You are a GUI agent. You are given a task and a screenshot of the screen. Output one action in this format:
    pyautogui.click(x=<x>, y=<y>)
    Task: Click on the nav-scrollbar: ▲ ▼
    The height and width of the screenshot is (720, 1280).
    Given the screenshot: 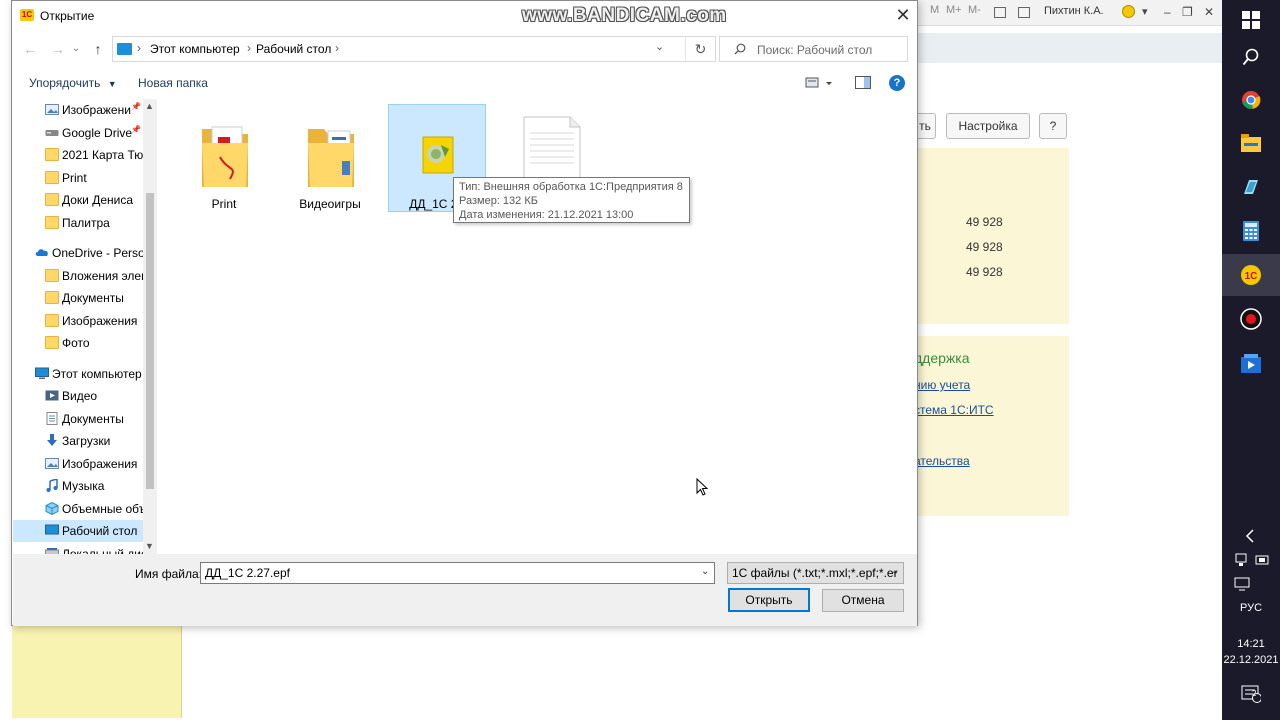 What is the action you would take?
    pyautogui.click(x=150, y=326)
    